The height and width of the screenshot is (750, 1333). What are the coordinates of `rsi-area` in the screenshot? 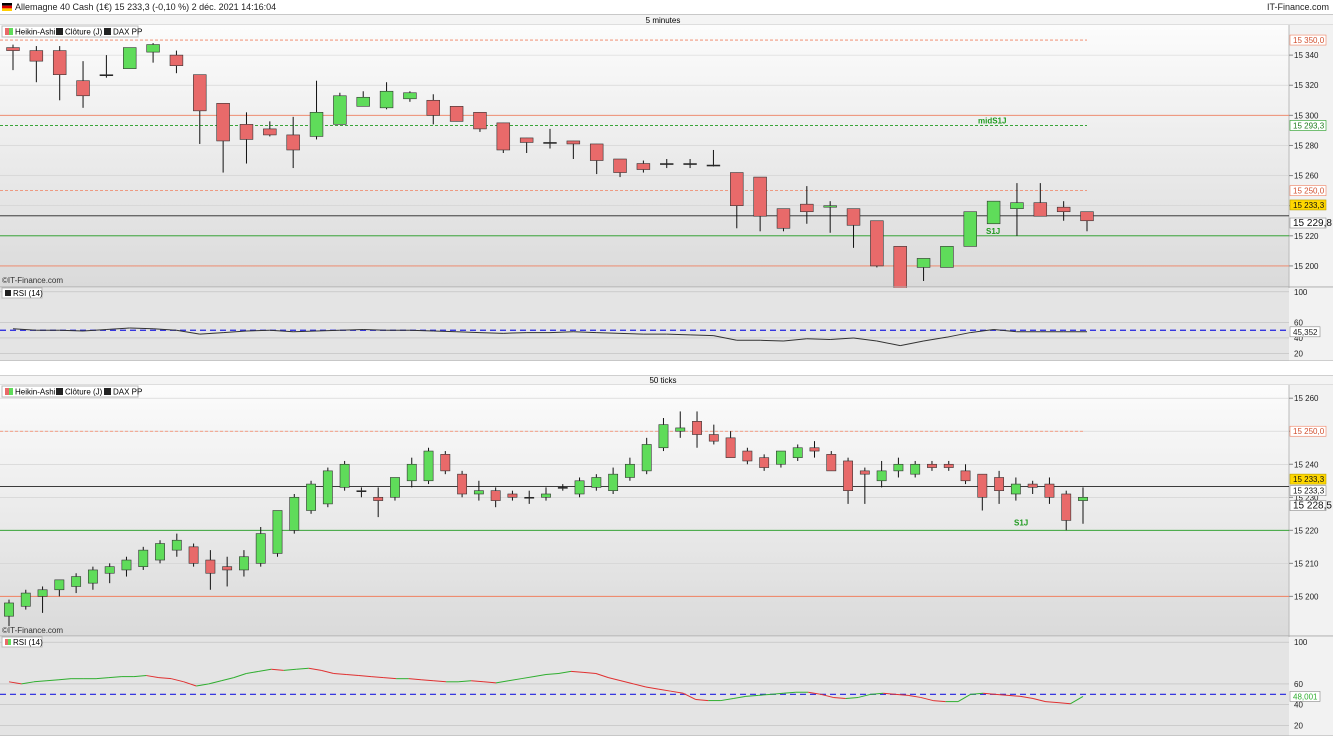 It's located at (644, 324).